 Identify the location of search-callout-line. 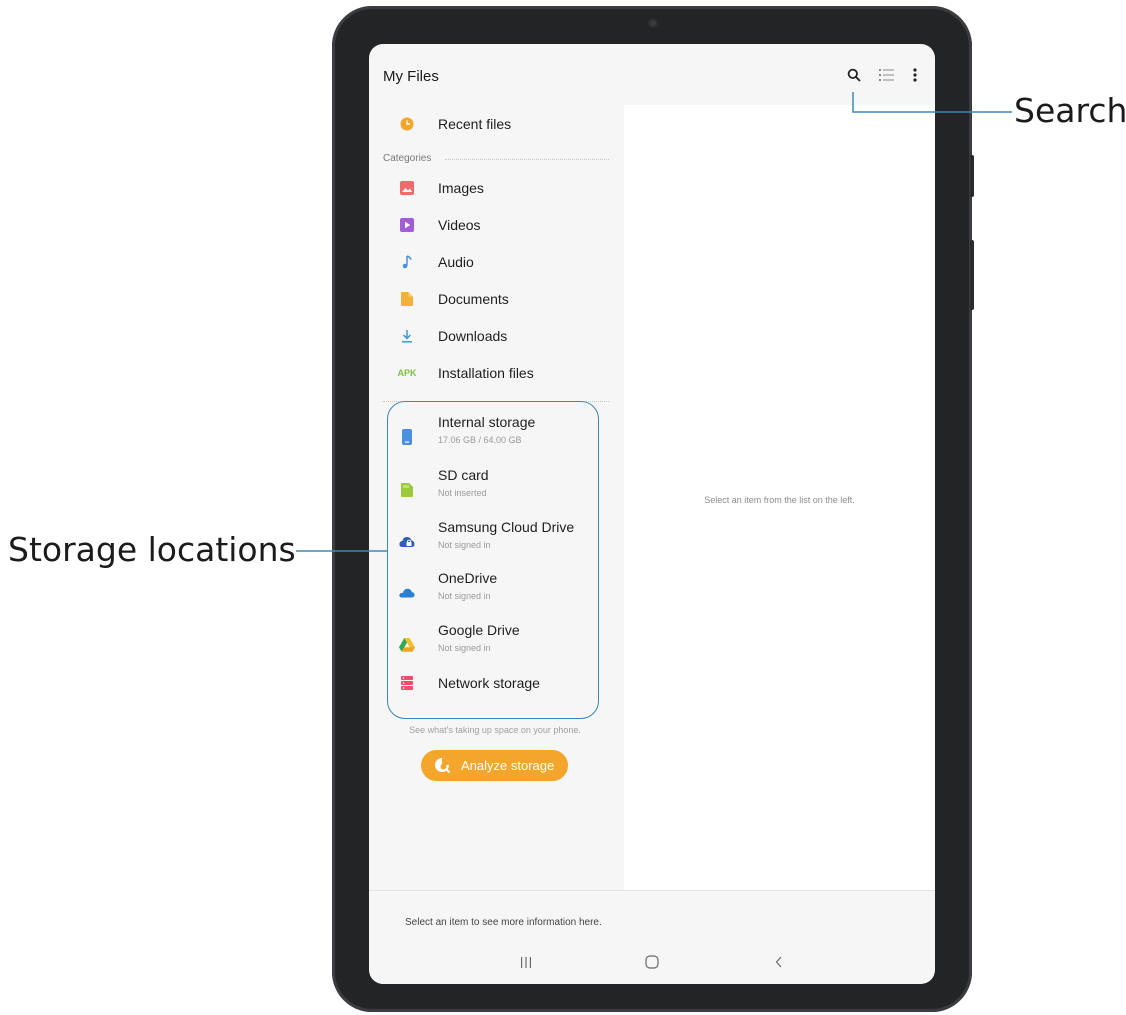
(932, 102).